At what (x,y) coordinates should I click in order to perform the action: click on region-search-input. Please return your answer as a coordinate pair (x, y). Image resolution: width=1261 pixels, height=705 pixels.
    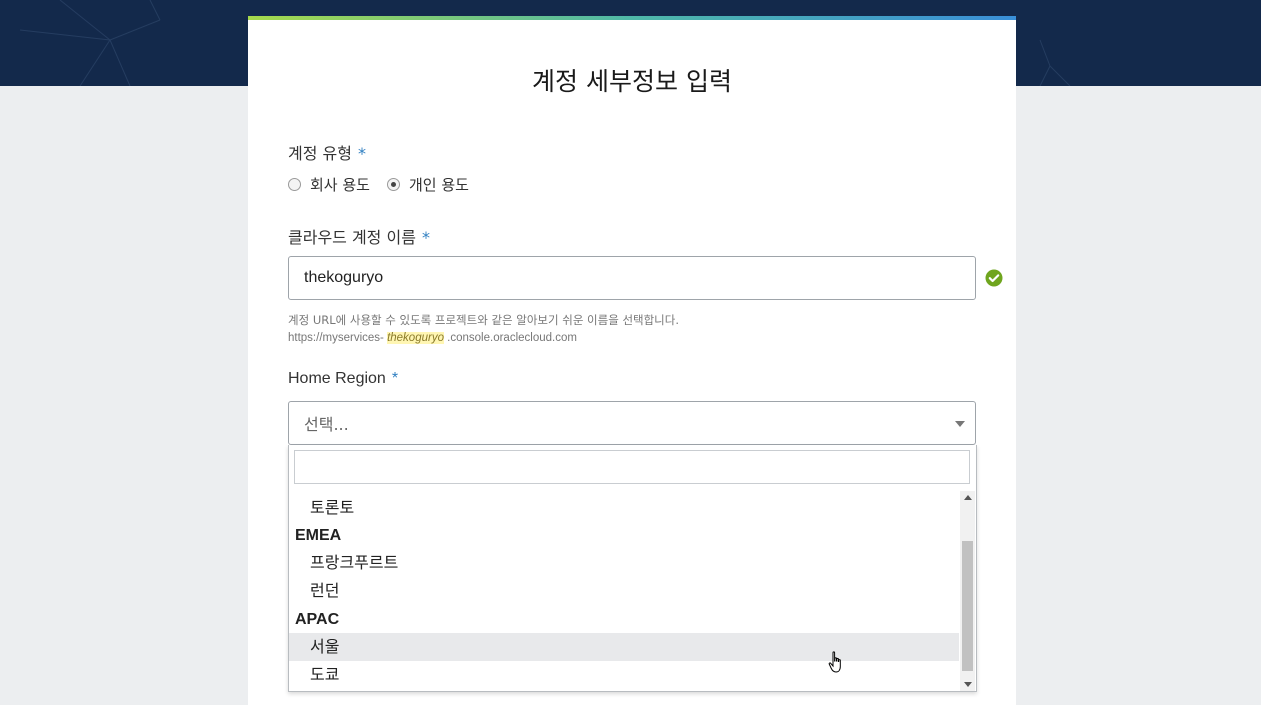
    Looking at the image, I should click on (632, 467).